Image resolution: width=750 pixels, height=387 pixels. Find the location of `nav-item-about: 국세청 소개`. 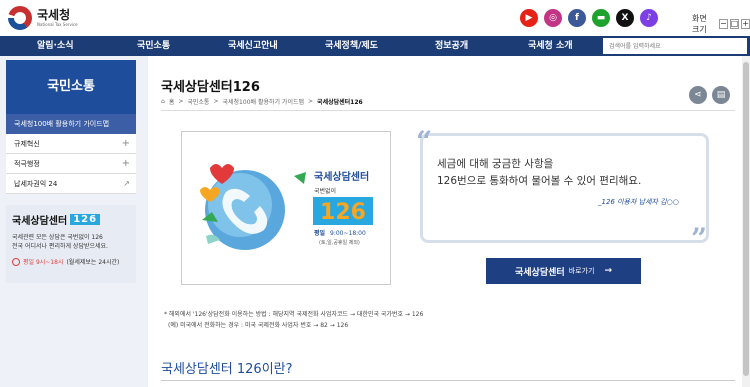

nav-item-about: 국세청 소개 is located at coordinates (550, 46).